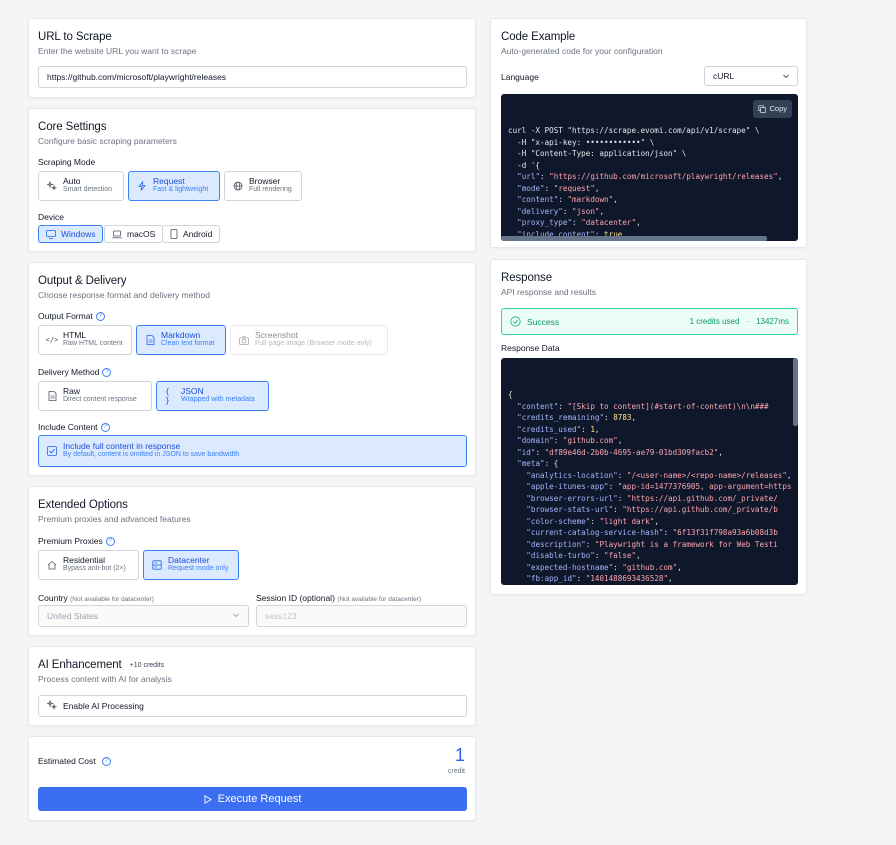  Describe the element at coordinates (218, 400) in the screenshot. I see `delivery-json-desc: Wrapped with metadata` at that location.